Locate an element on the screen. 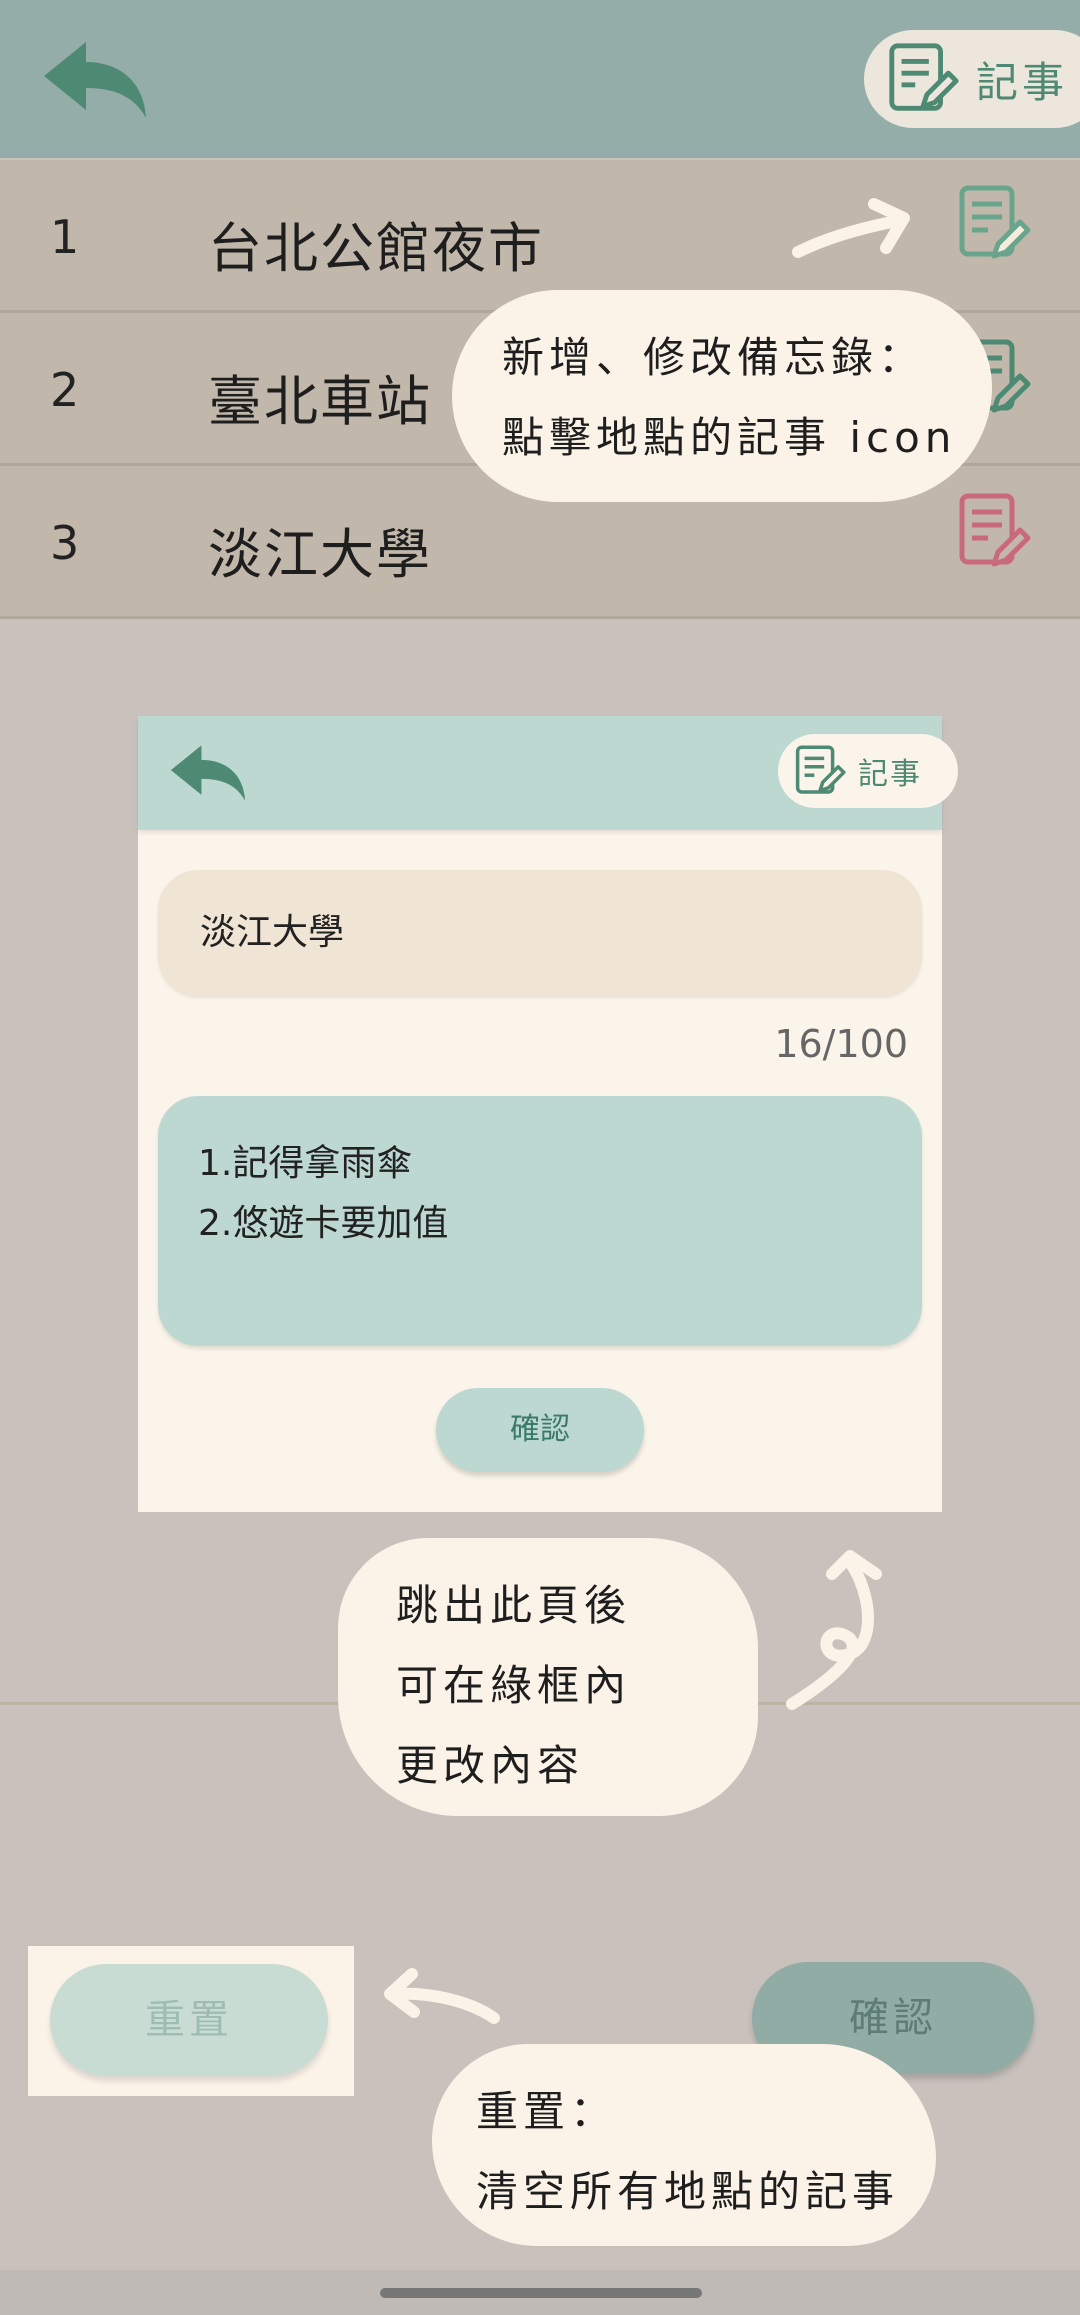  location-name: 臺北車站 is located at coordinates (320, 401).